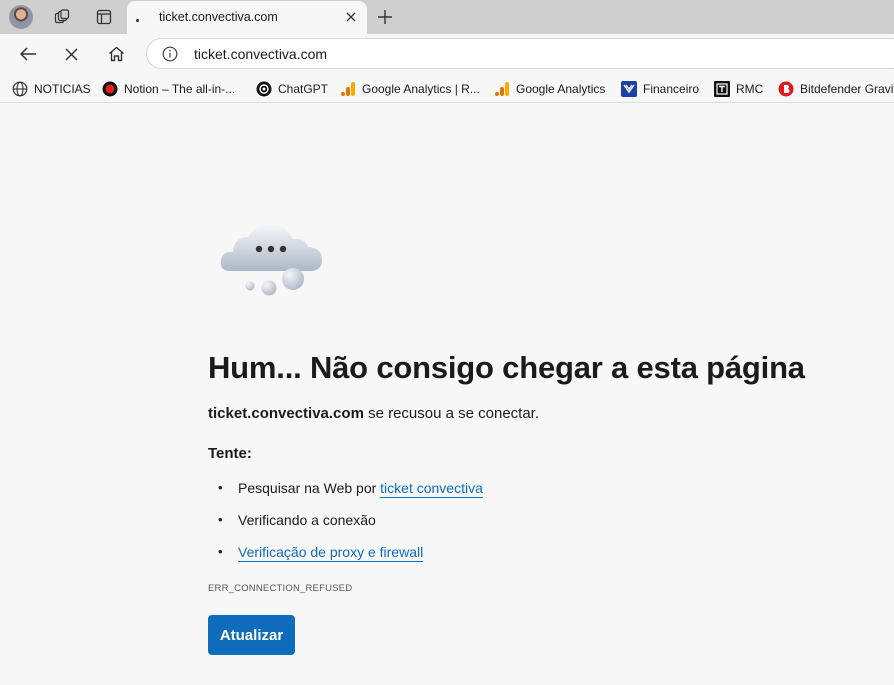 This screenshot has height=685, width=894. What do you see at coordinates (21, 17) in the screenshot?
I see `profile-avatar` at bounding box center [21, 17].